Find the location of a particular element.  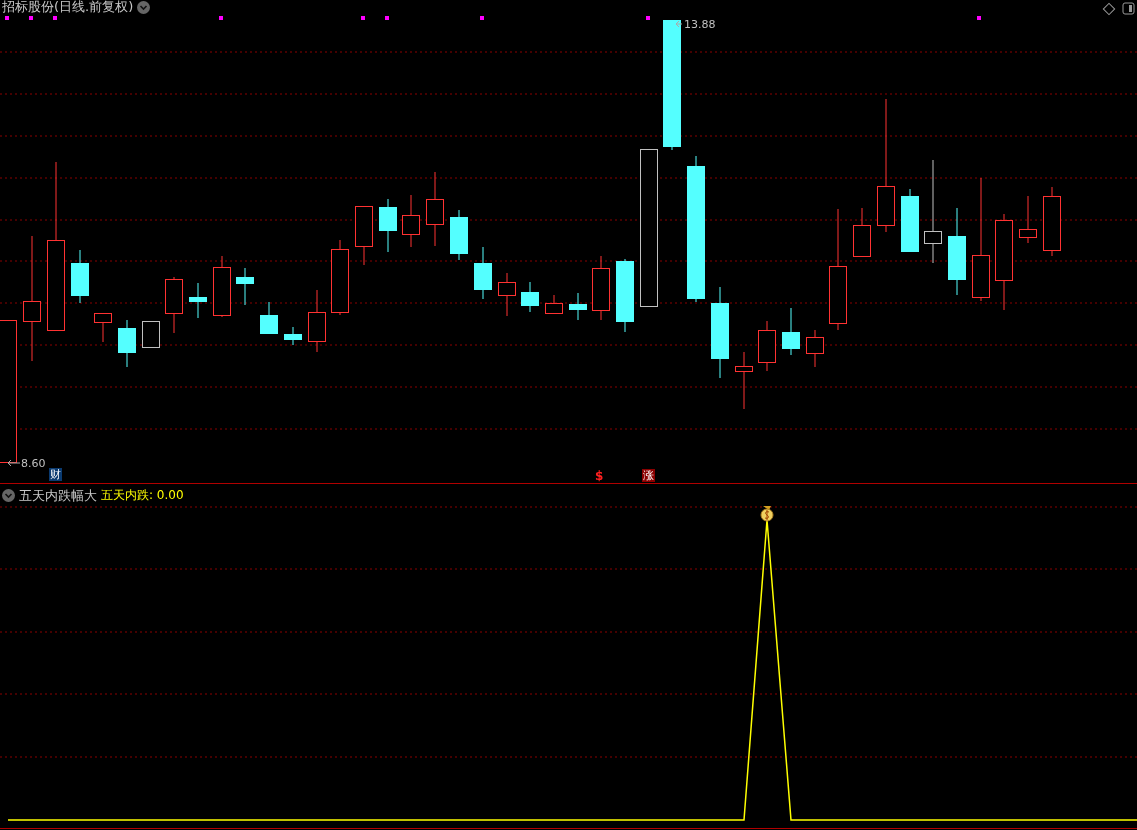

dollar-marker: $ is located at coordinates (599, 476).